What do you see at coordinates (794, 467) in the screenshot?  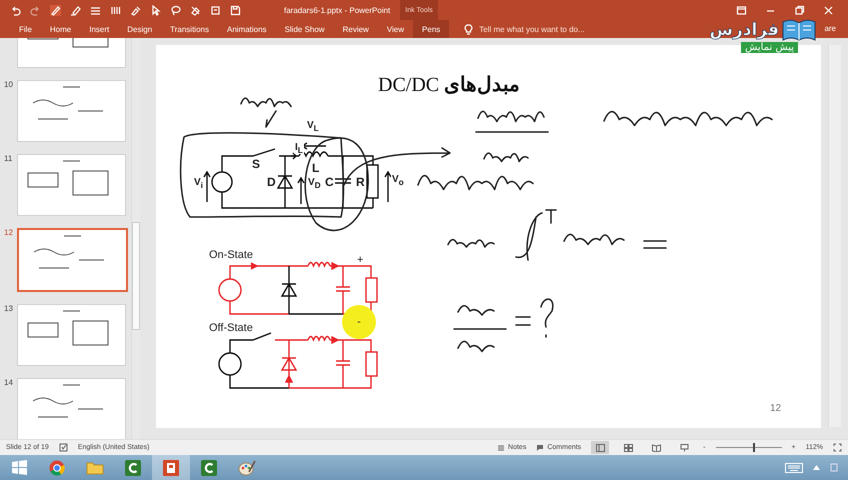 I see `keyboard-icon` at bounding box center [794, 467].